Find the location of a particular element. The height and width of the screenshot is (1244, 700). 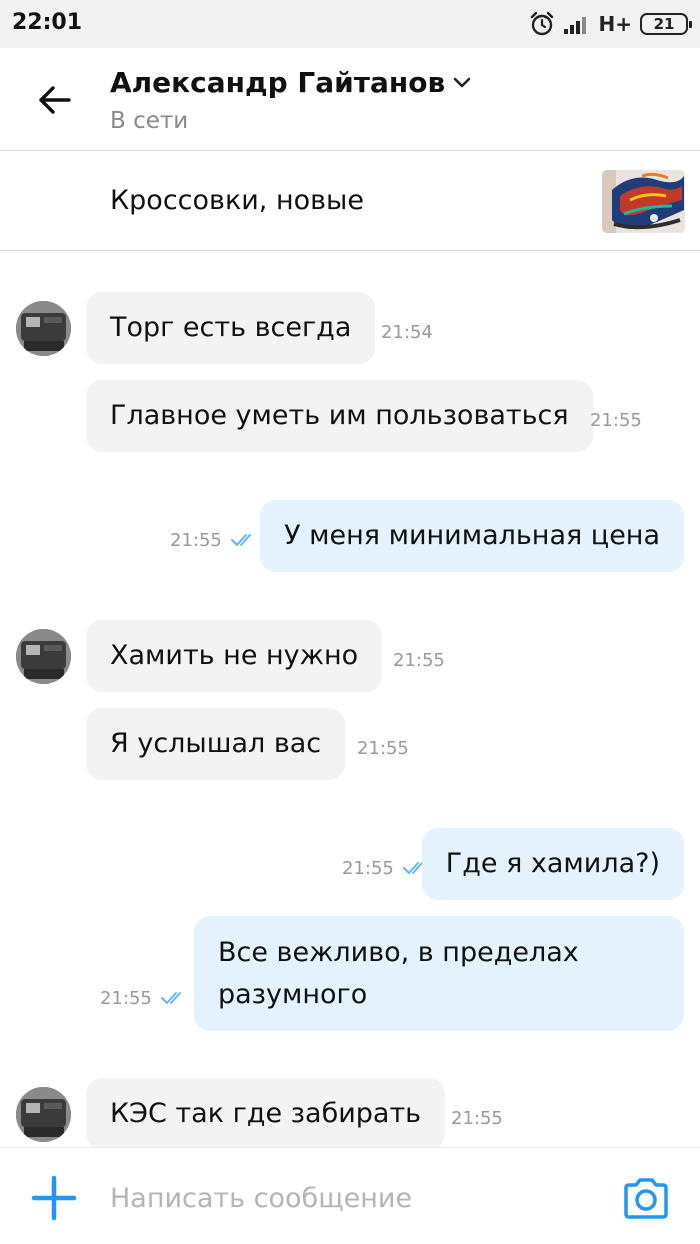

camera-icon is located at coordinates (646, 1198).